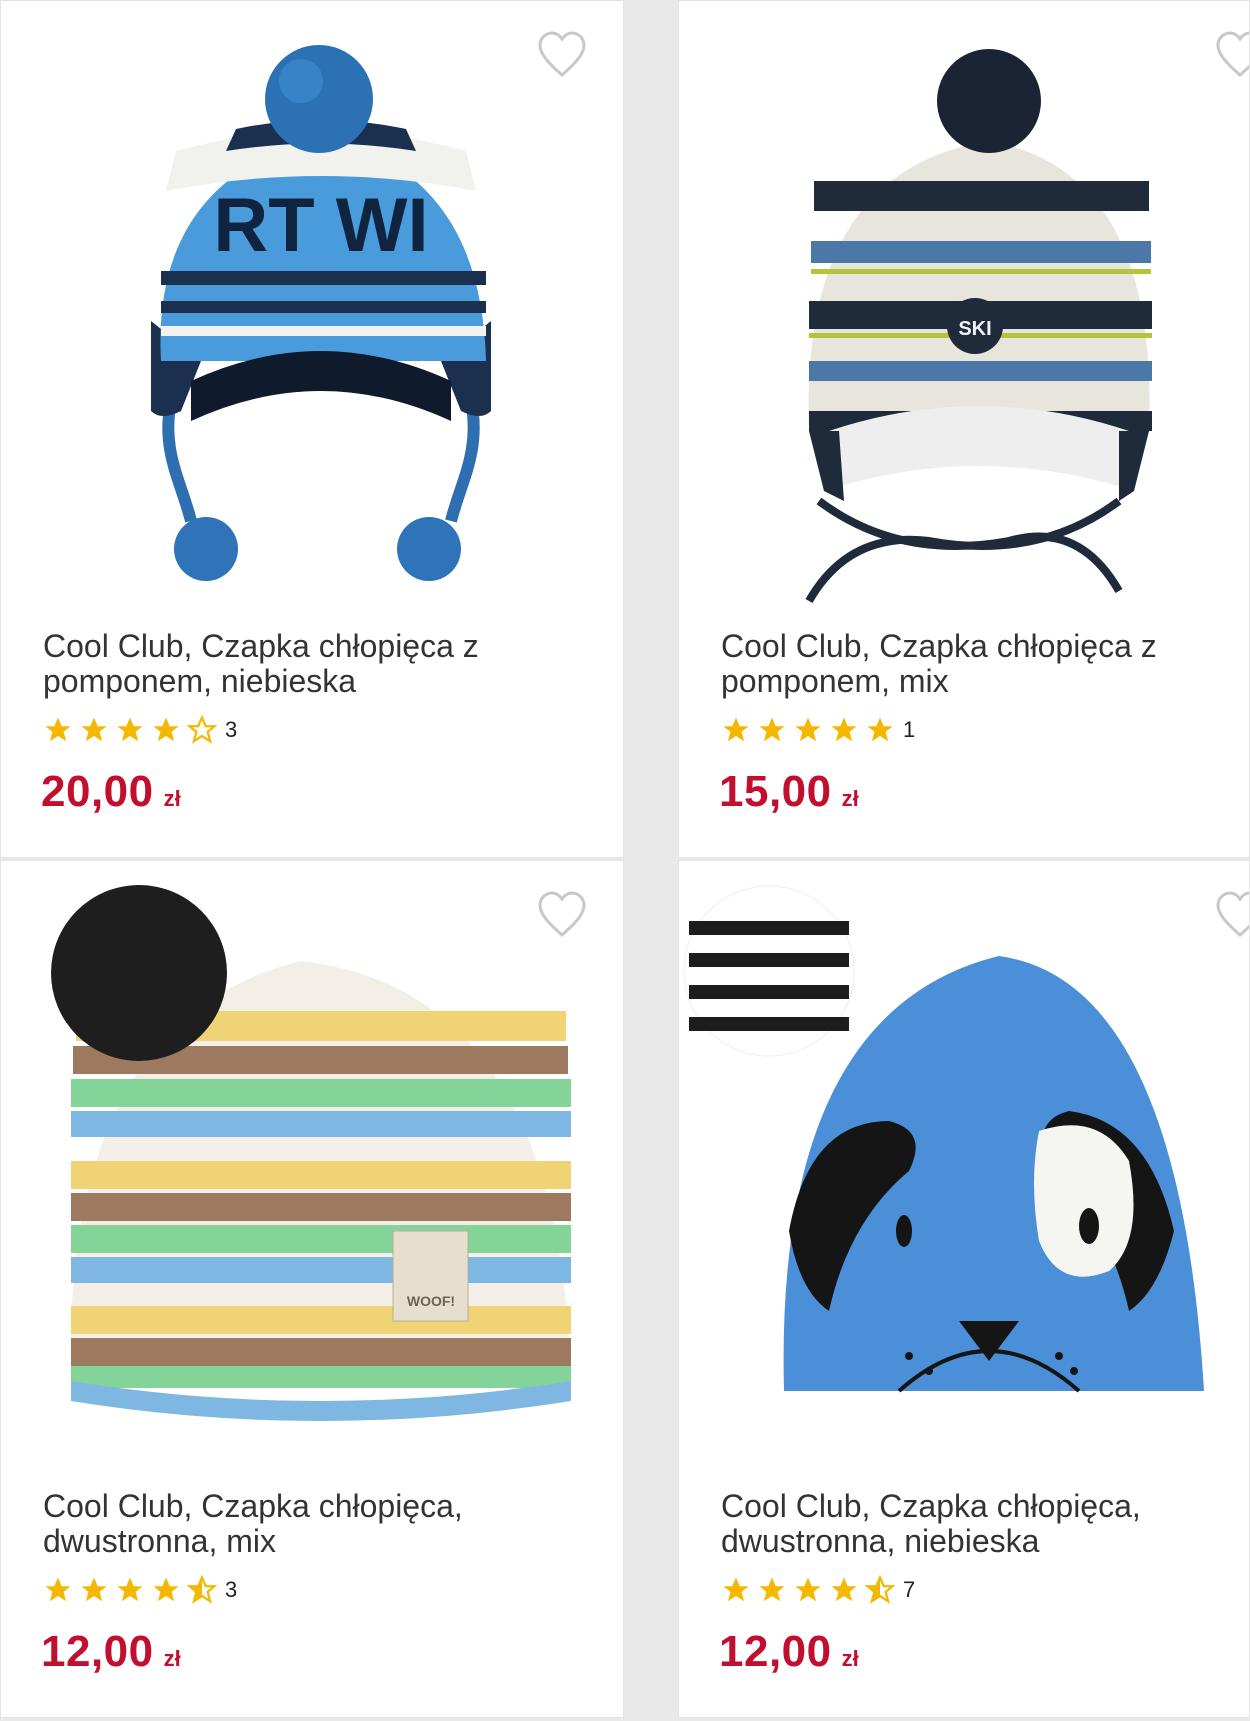 The width and height of the screenshot is (1250, 1721). Describe the element at coordinates (909, 729) in the screenshot. I see `rating-count: 1` at that location.